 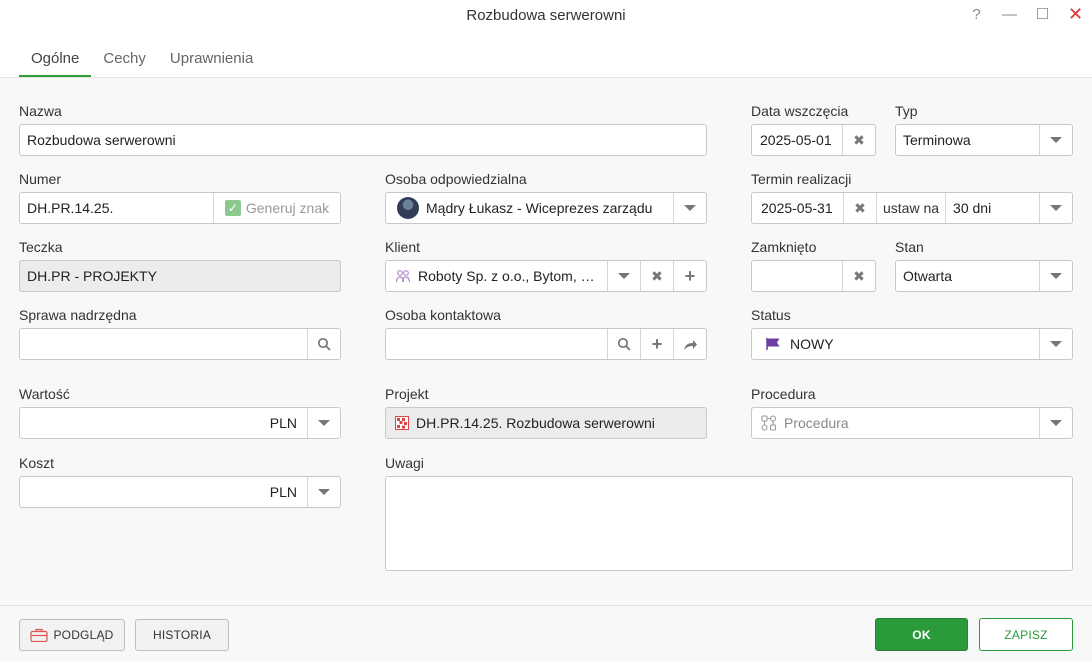 What do you see at coordinates (232, 208) in the screenshot?
I see `checkbox-icon: ✓` at bounding box center [232, 208].